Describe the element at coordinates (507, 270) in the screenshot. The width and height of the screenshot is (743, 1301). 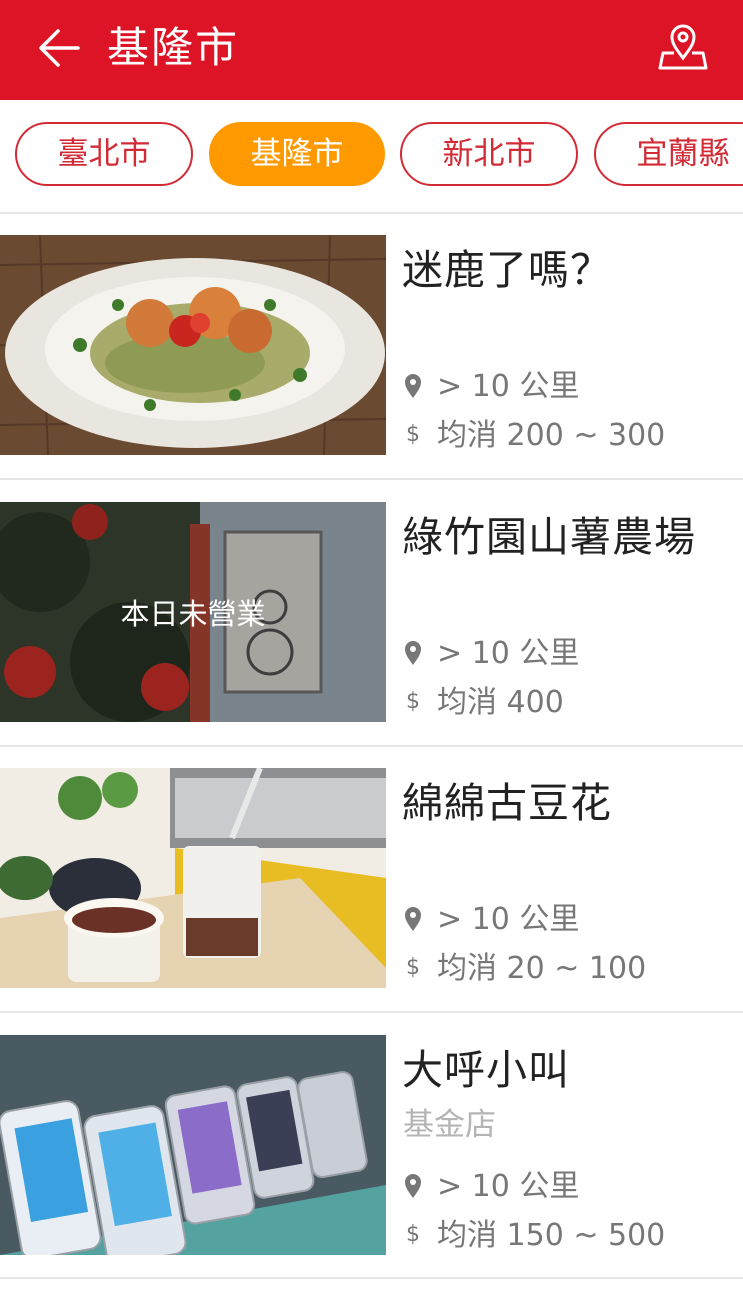
I see `shop-name: 迷鹿了嗎？` at that location.